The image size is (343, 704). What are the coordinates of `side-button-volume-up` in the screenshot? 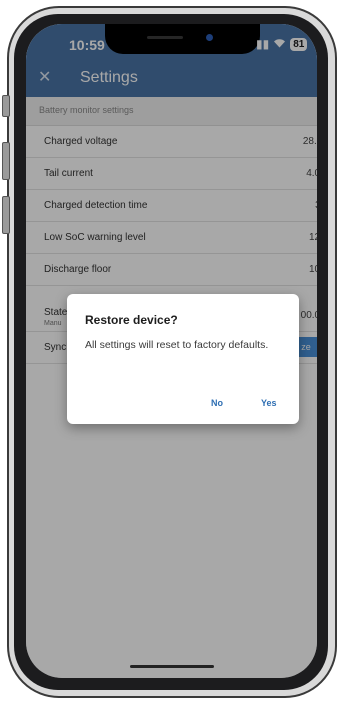 It's located at (6, 161).